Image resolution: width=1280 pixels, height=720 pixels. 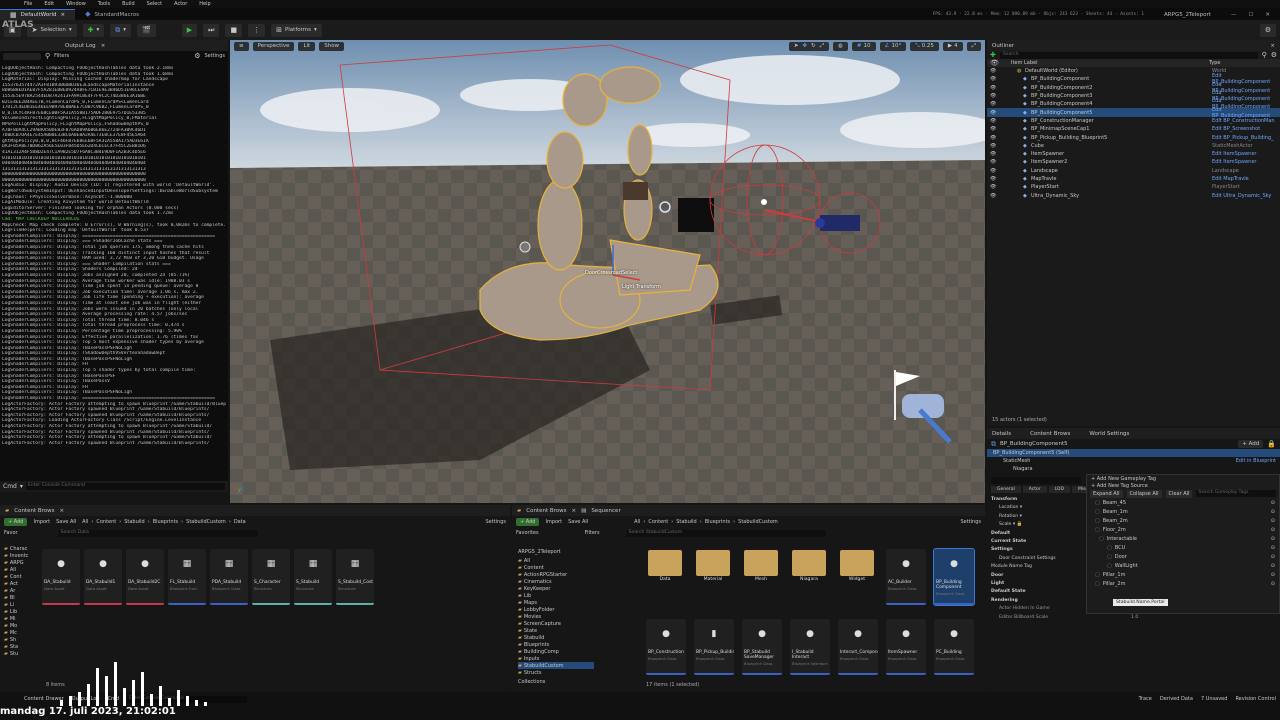 What do you see at coordinates (145, 577) in the screenshot?
I see `asset-tile: ● DA_Stabuild2C Data Asset` at bounding box center [145, 577].